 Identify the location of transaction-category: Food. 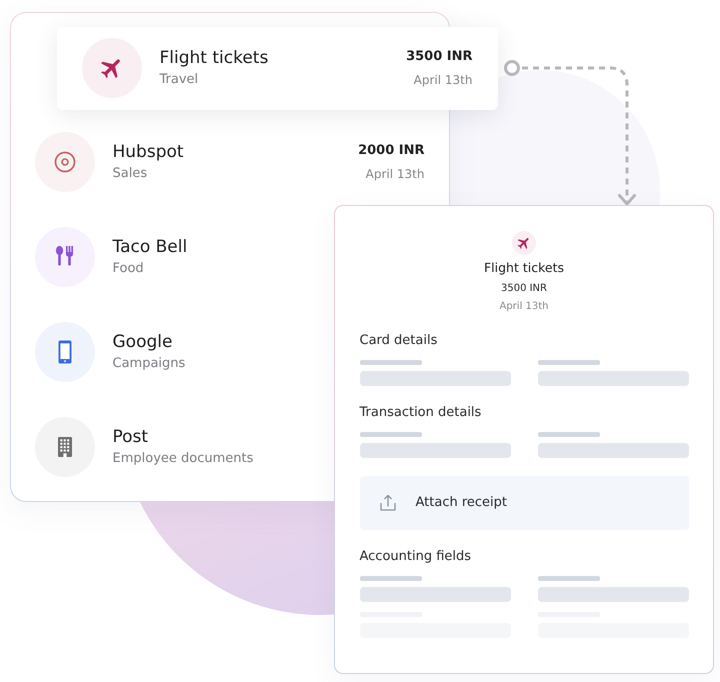
(128, 269).